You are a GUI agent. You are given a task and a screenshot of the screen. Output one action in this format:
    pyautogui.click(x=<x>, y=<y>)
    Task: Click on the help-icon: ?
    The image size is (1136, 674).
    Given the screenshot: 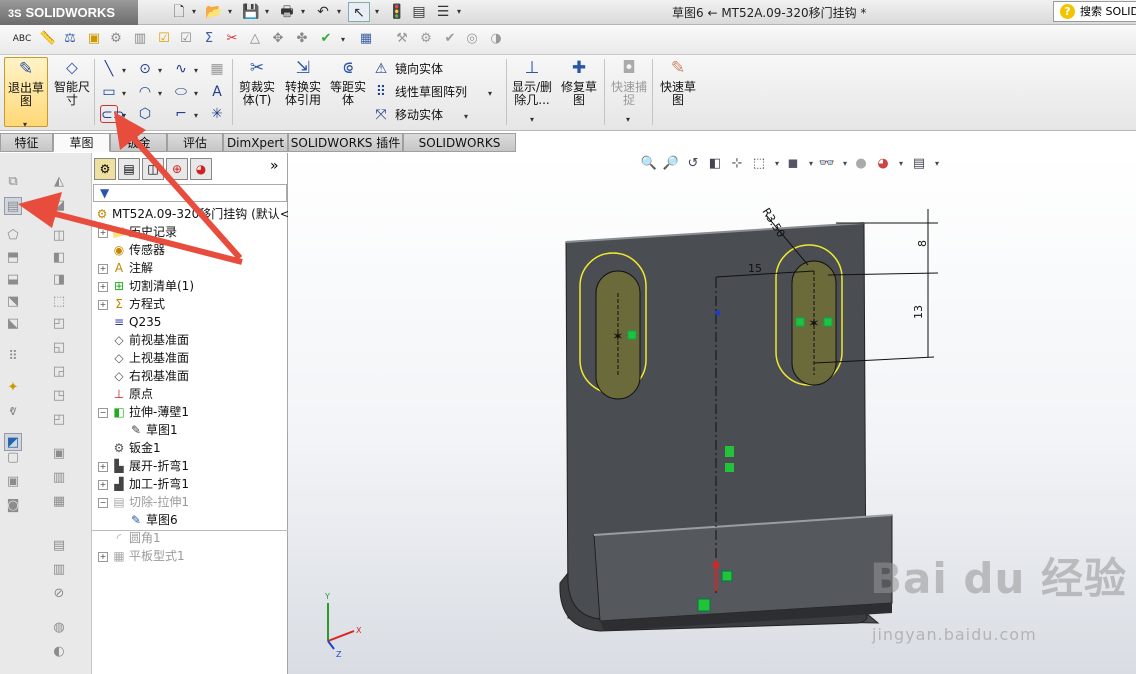 What is the action you would take?
    pyautogui.click(x=1067, y=11)
    